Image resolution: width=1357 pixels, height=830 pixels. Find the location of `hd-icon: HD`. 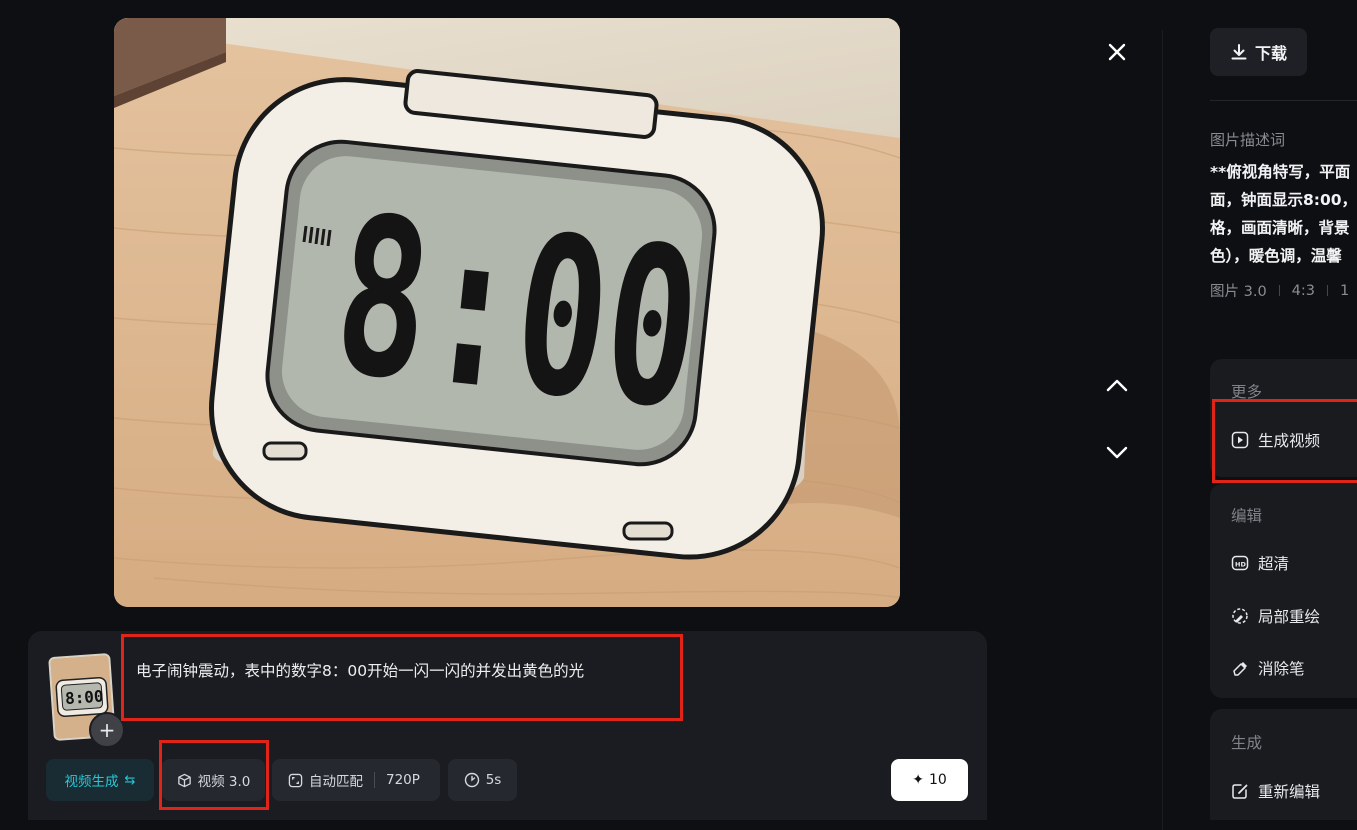

hd-icon: HD is located at coordinates (1240, 563).